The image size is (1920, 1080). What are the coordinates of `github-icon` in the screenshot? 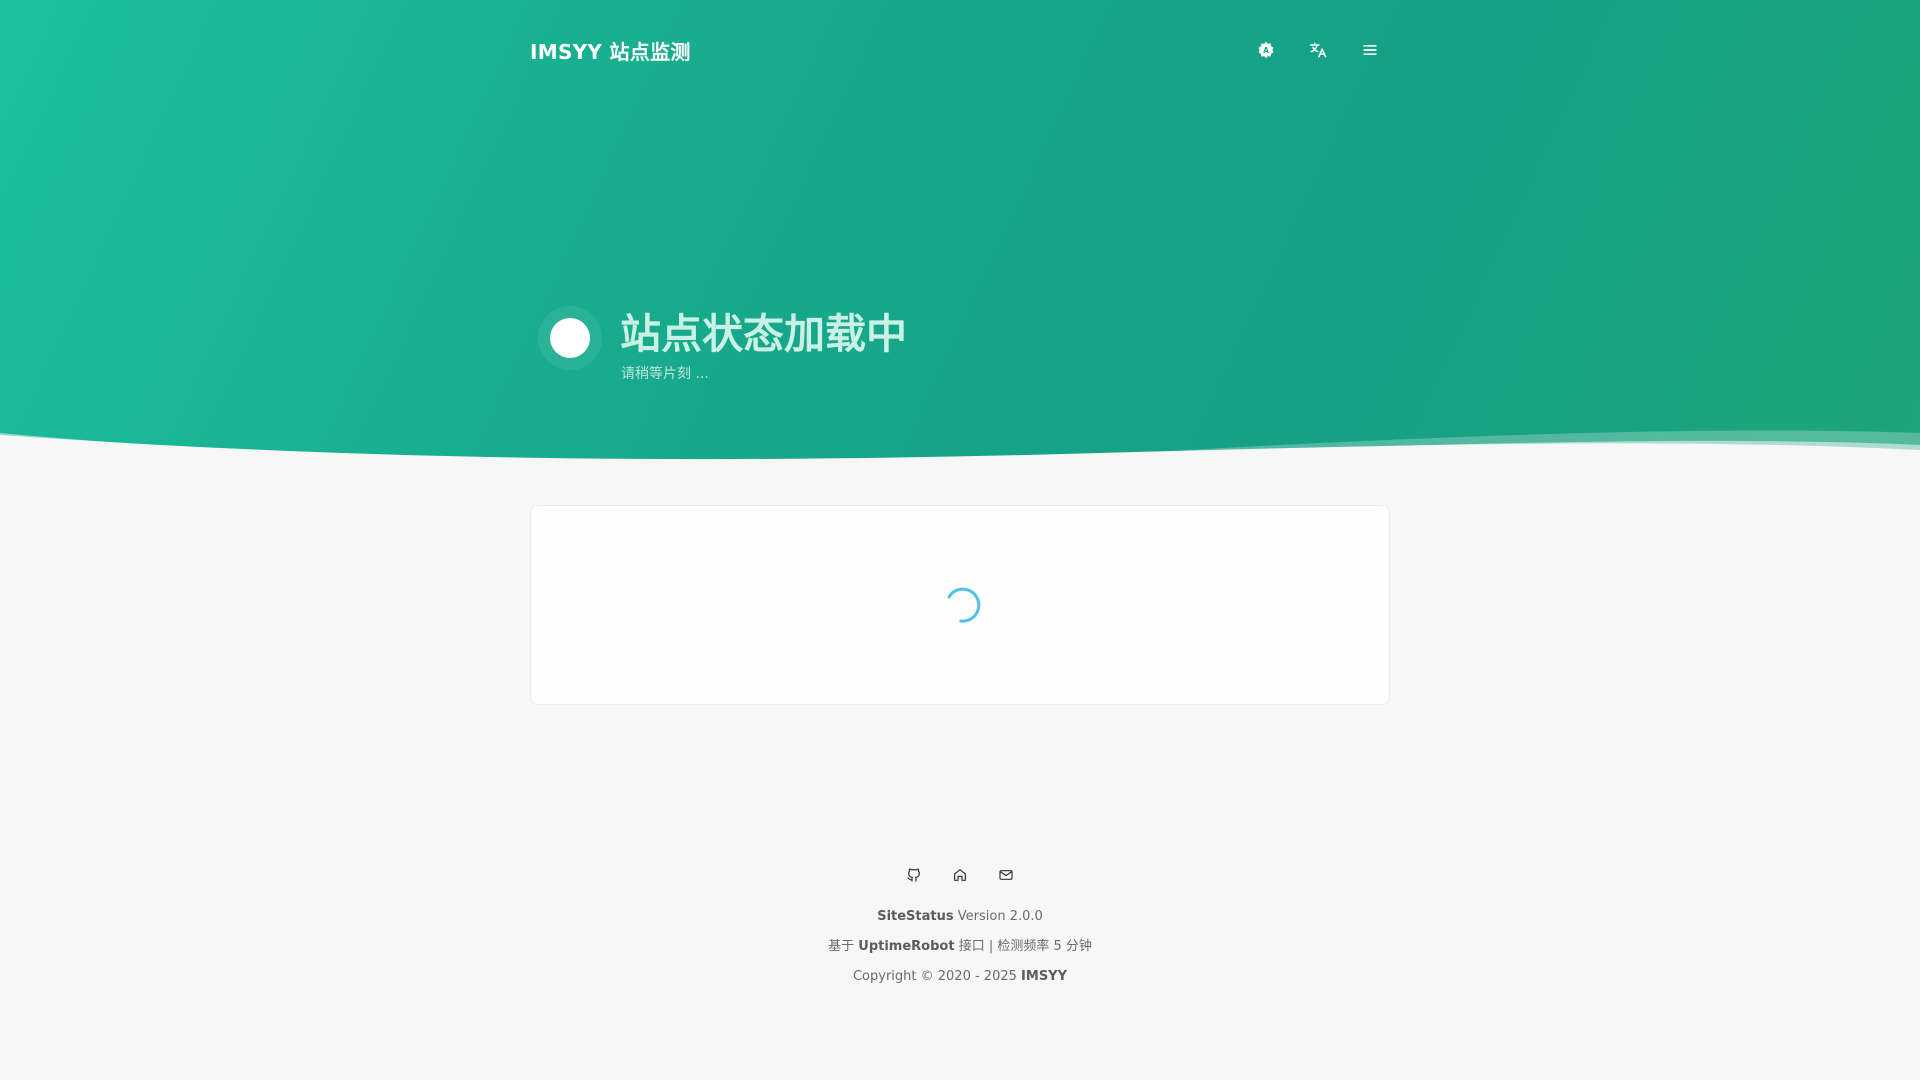 It's located at (913, 875).